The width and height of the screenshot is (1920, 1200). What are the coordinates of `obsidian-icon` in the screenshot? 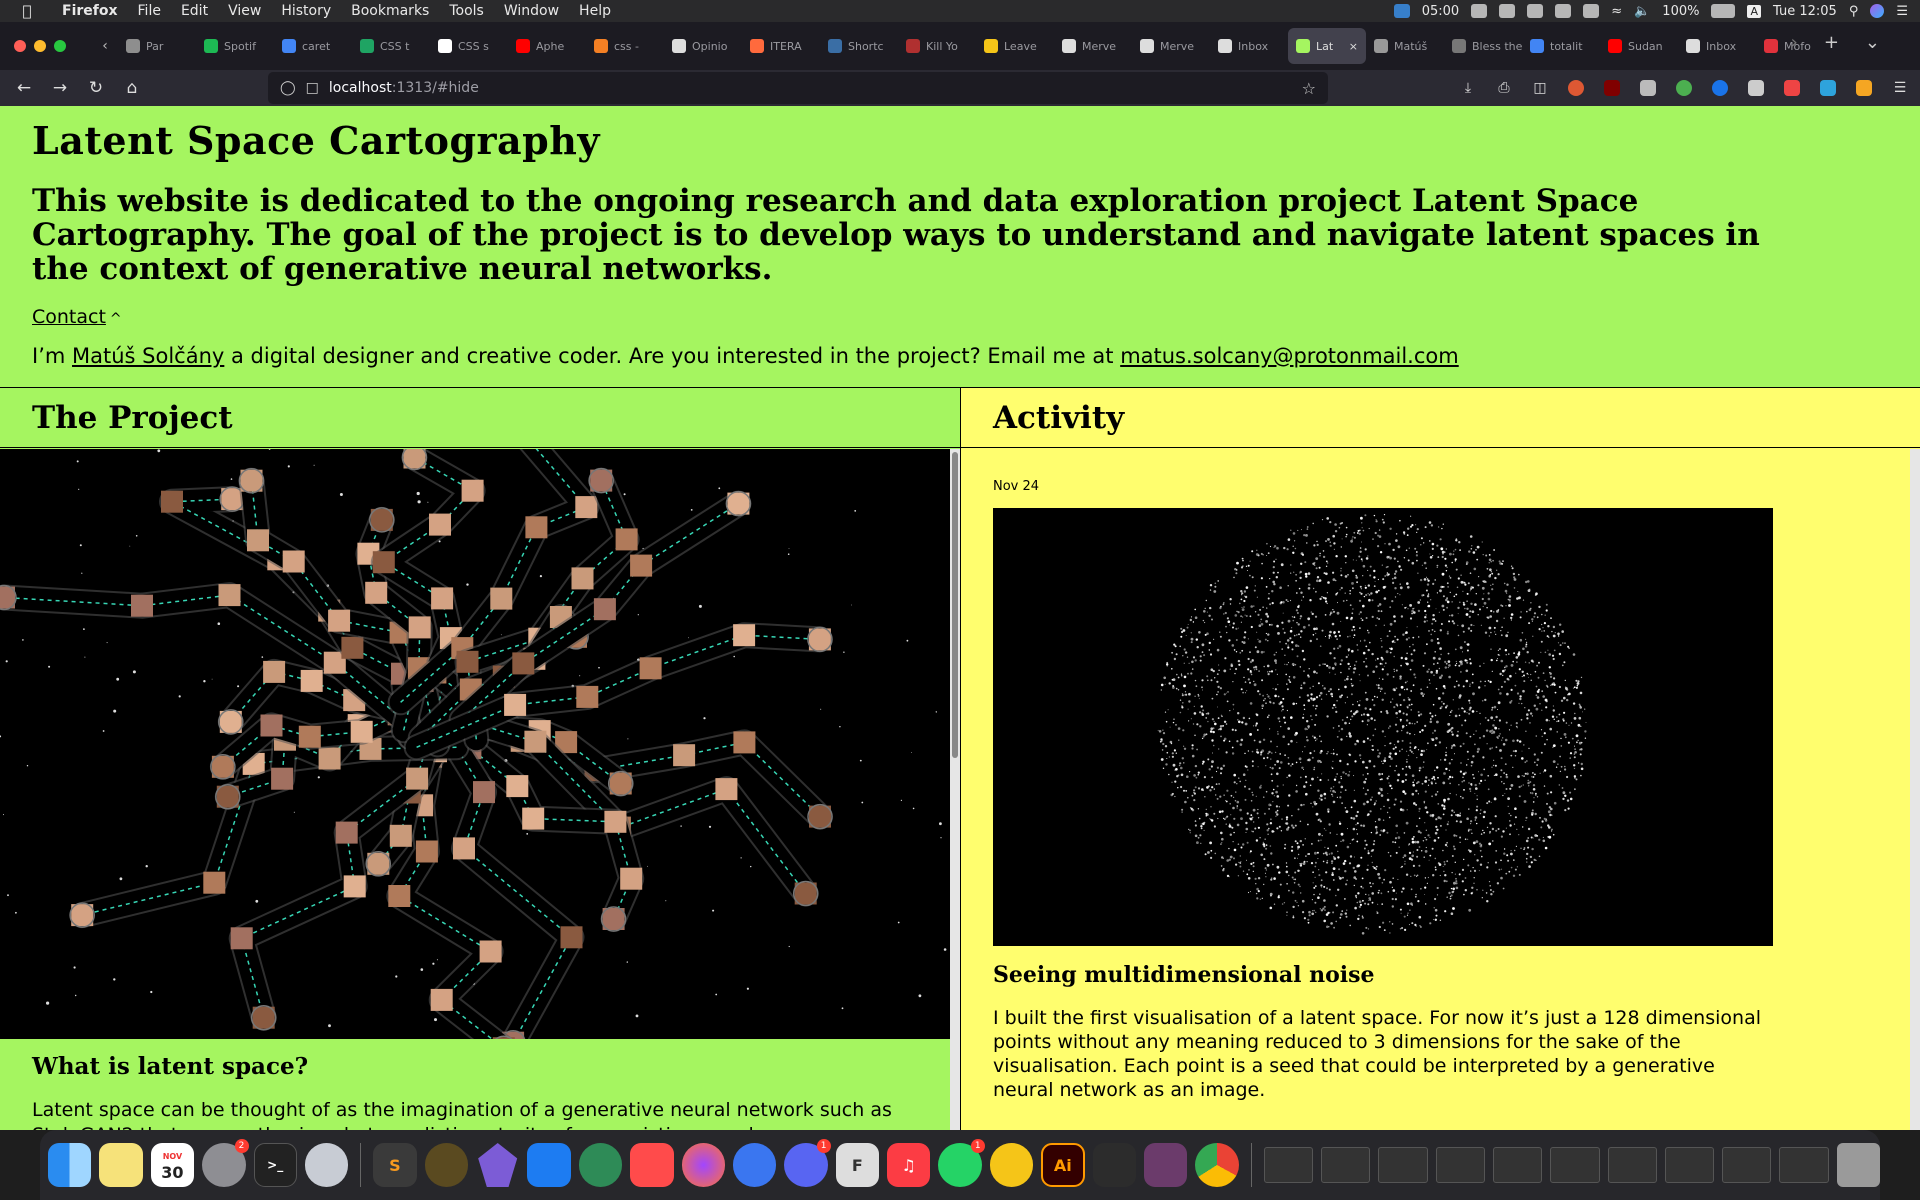 It's located at (498, 1165).